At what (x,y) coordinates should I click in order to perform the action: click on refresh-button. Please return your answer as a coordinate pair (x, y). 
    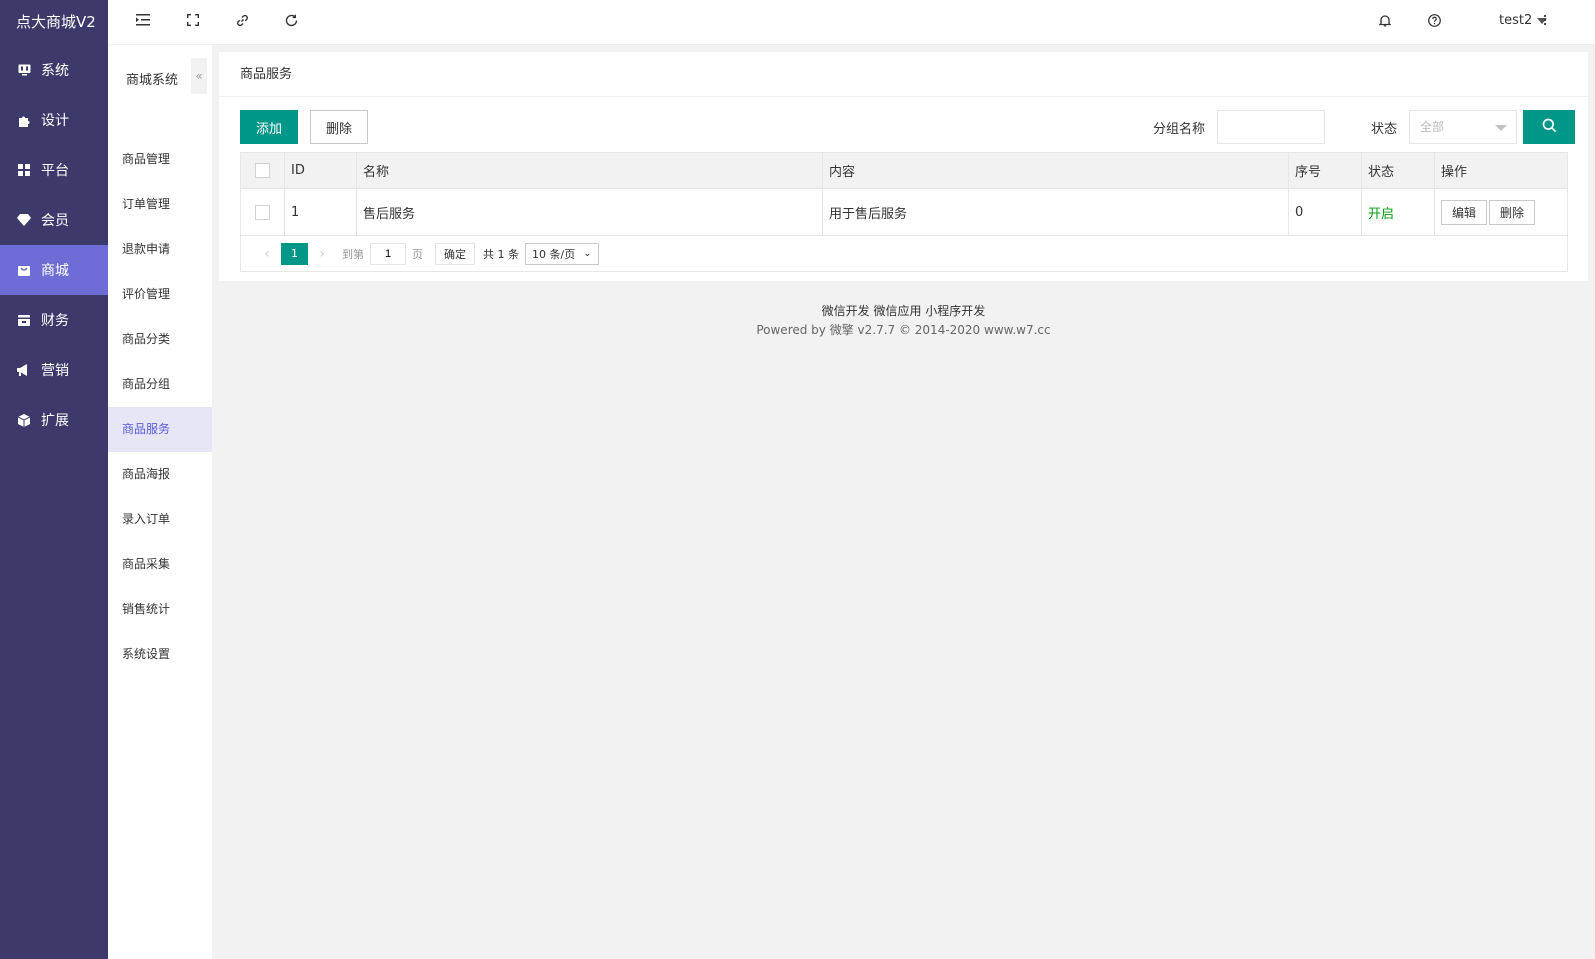
    Looking at the image, I should click on (291, 22).